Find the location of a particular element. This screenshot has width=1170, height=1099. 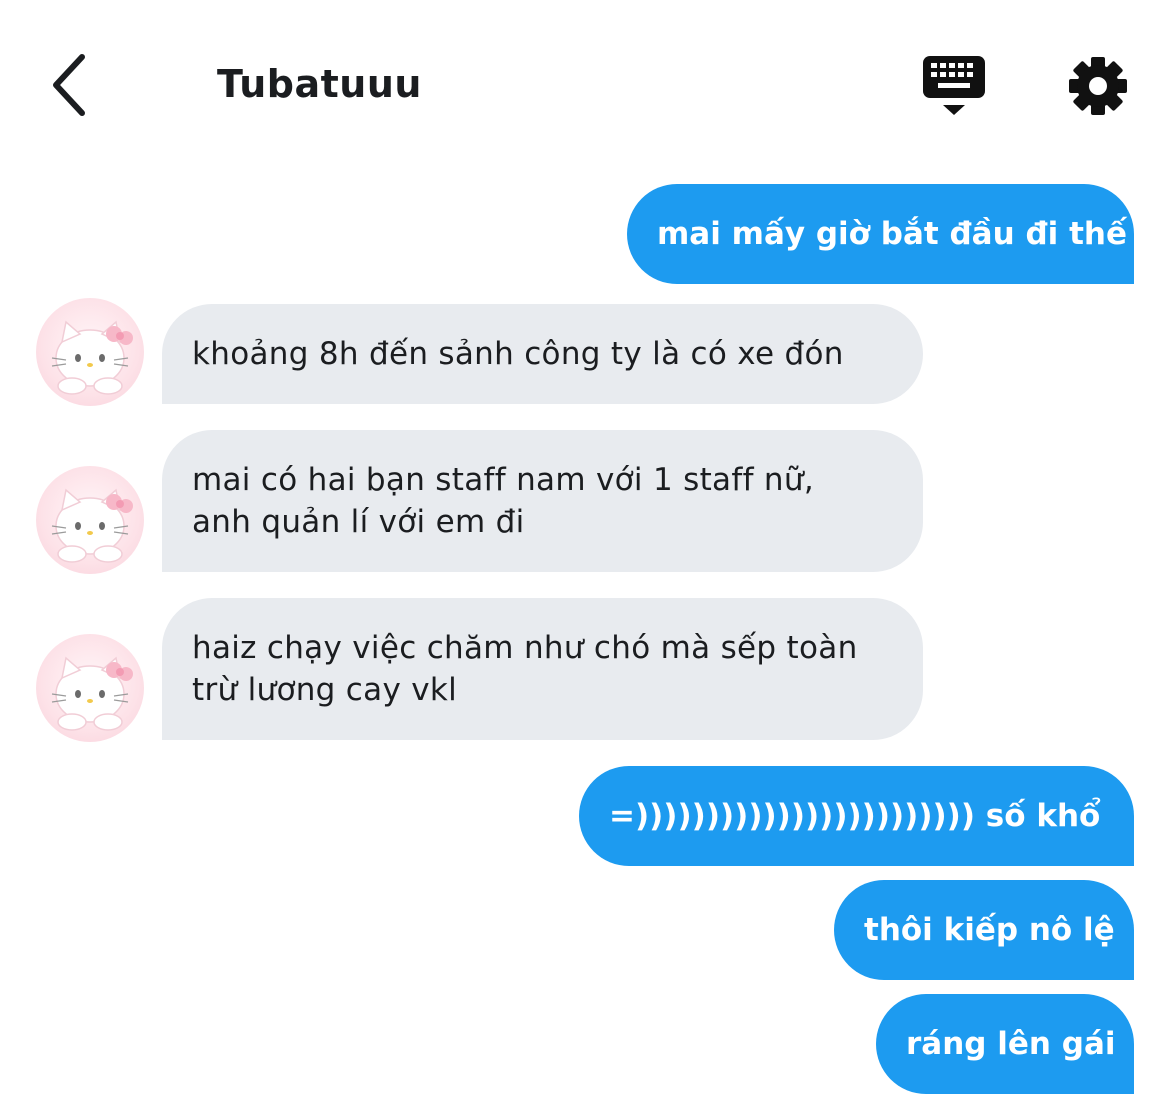

message-text: ráng lên gái is located at coordinates (1011, 1044).